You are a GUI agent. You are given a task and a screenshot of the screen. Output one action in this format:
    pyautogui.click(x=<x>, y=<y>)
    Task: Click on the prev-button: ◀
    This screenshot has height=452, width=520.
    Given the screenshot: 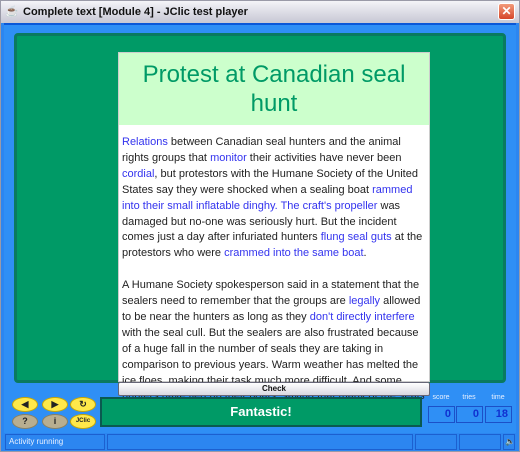 What is the action you would take?
    pyautogui.click(x=25, y=404)
    